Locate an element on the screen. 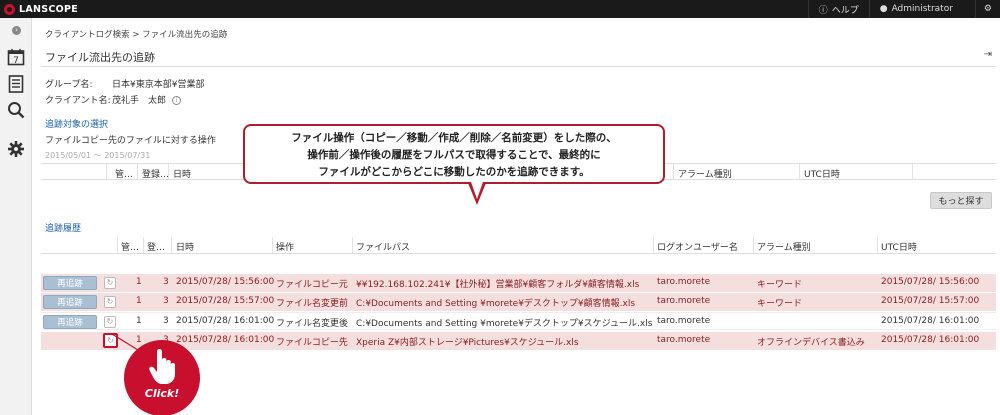 Image resolution: width=1000 pixels, height=415 pixels. hand-pointer-icon is located at coordinates (162, 366).